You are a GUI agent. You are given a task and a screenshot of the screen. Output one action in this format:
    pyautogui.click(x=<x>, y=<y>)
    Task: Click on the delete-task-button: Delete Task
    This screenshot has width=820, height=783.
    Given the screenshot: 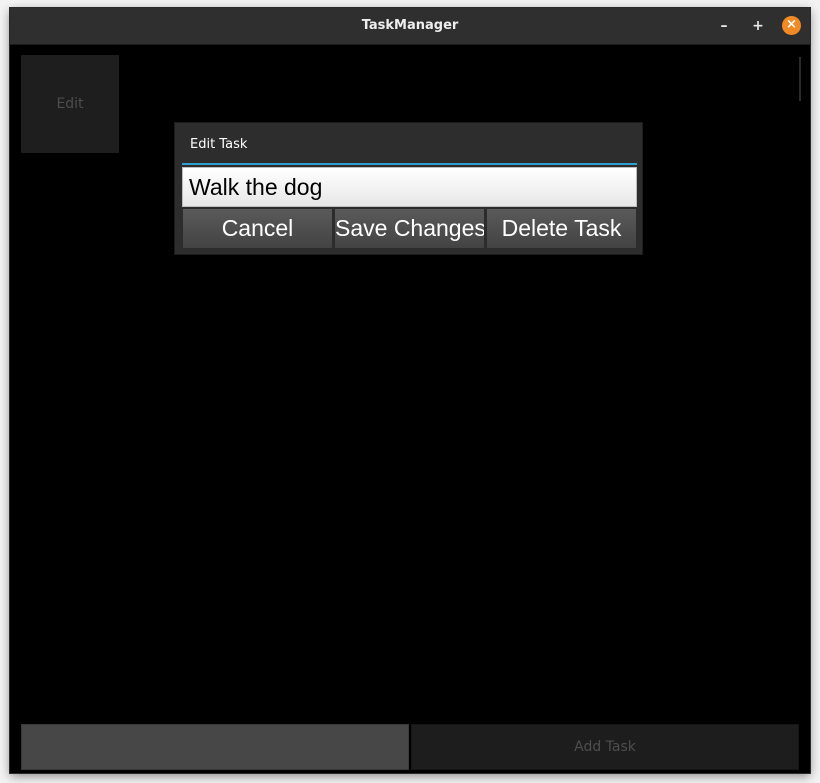 What is the action you would take?
    pyautogui.click(x=561, y=228)
    